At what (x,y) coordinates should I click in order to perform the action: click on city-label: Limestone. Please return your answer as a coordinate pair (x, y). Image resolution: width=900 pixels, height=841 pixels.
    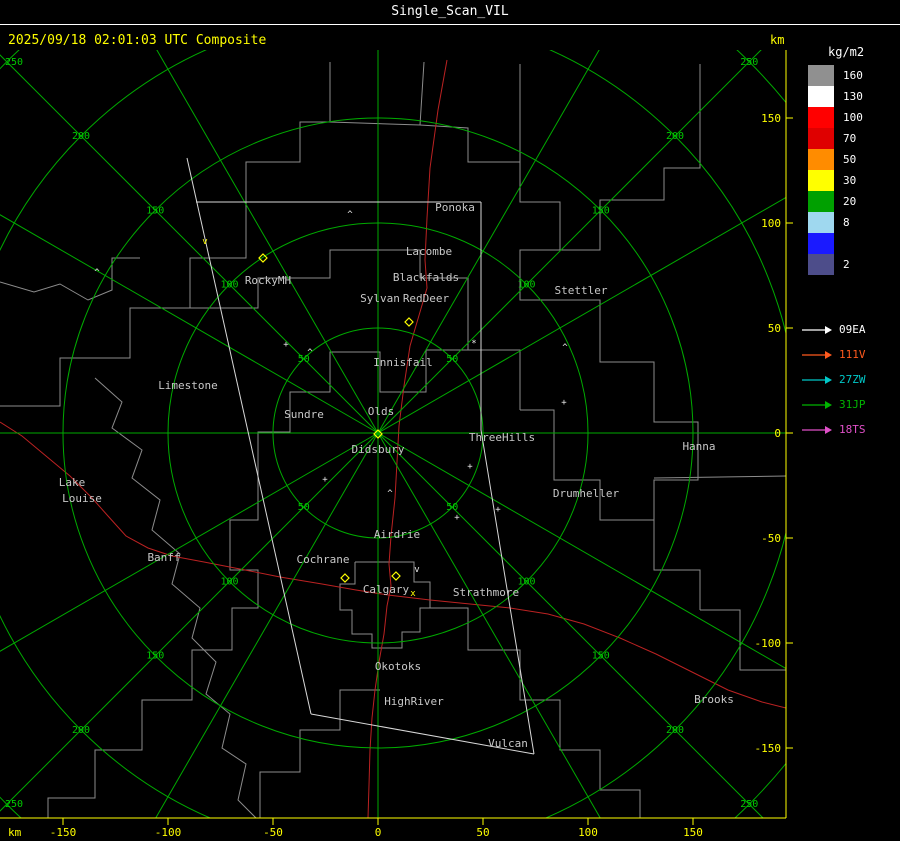
    Looking at the image, I should click on (188, 385).